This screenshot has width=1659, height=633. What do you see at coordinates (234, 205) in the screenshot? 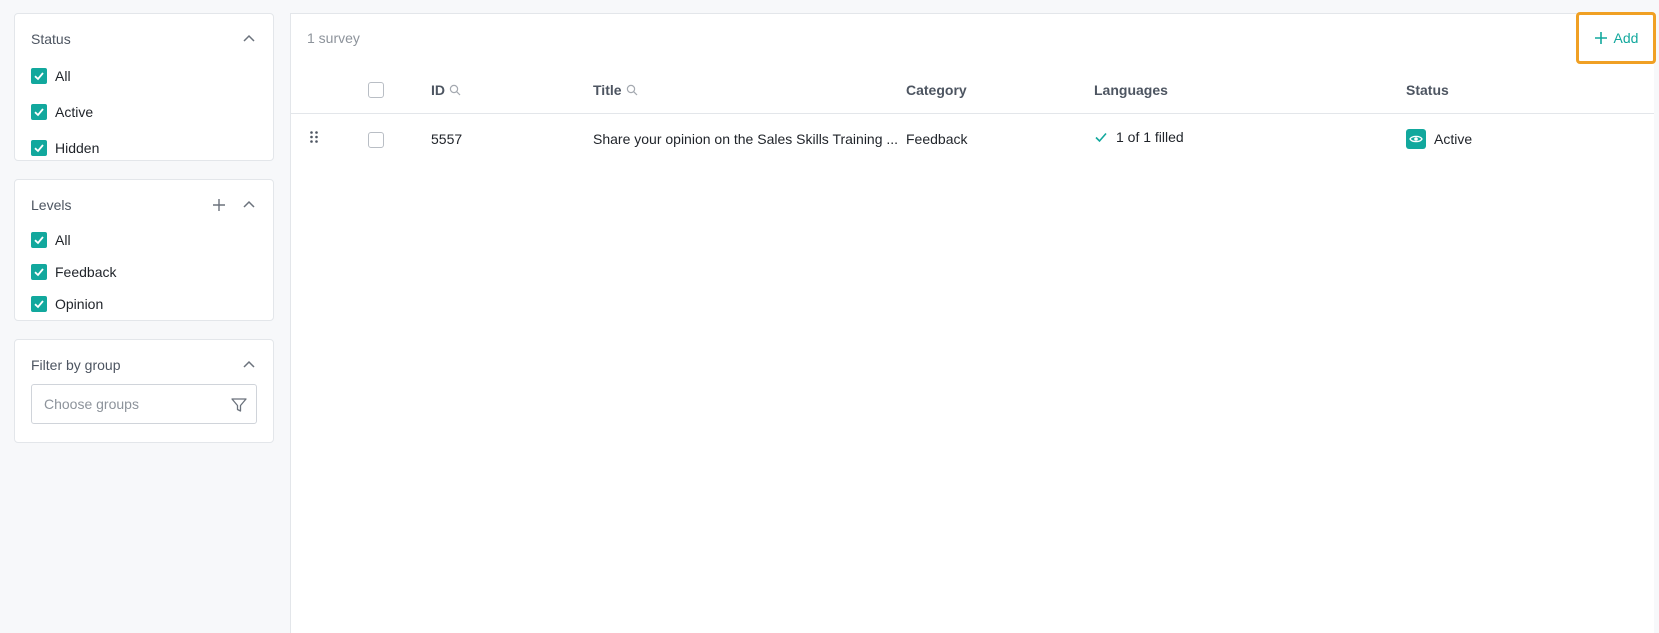
I see `levels-header-actions` at bounding box center [234, 205].